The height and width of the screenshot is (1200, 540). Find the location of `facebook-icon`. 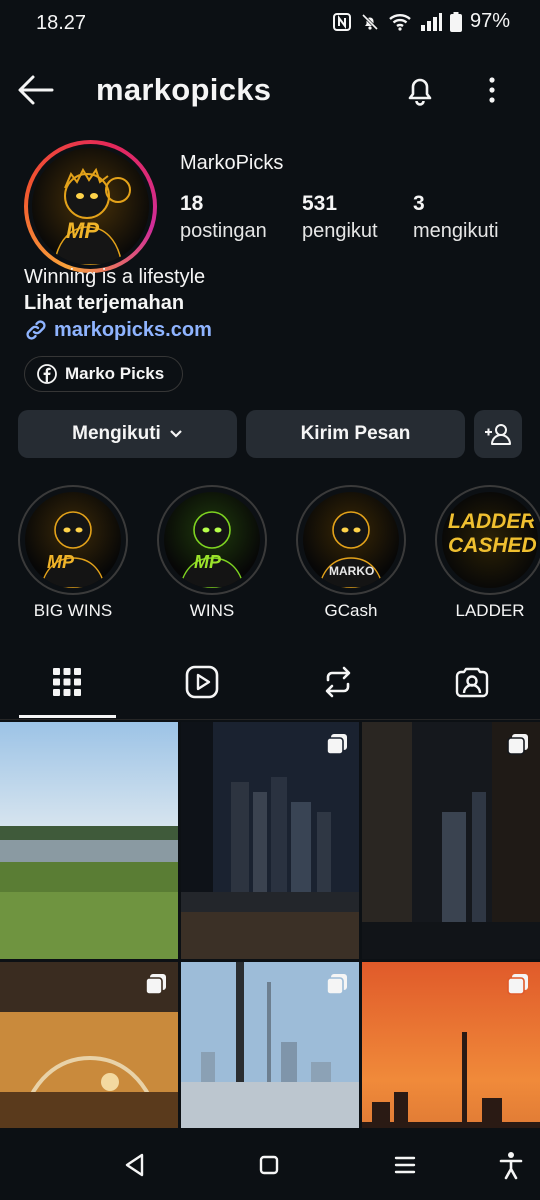

facebook-icon is located at coordinates (47, 374).